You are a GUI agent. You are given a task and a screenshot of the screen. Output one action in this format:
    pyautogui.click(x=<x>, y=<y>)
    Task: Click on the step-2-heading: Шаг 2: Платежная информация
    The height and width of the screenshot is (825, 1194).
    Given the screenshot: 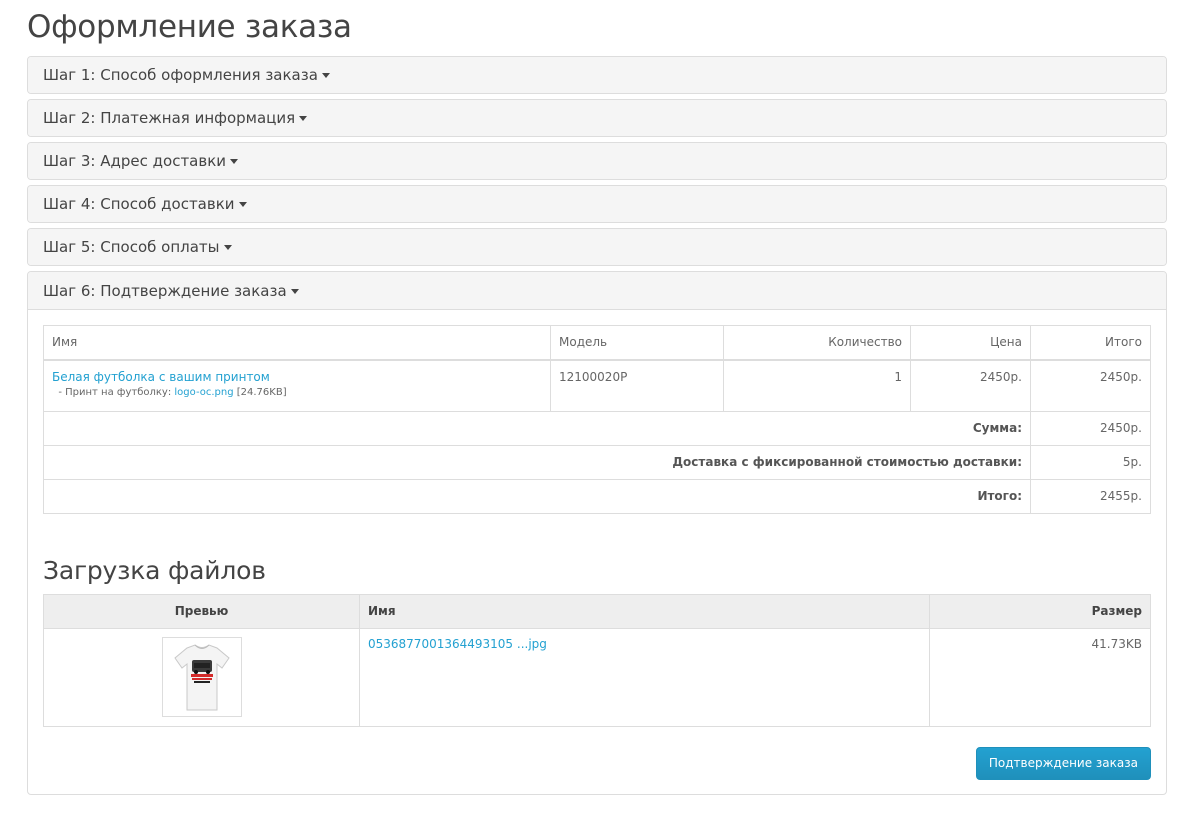 What is the action you would take?
    pyautogui.click(x=597, y=118)
    